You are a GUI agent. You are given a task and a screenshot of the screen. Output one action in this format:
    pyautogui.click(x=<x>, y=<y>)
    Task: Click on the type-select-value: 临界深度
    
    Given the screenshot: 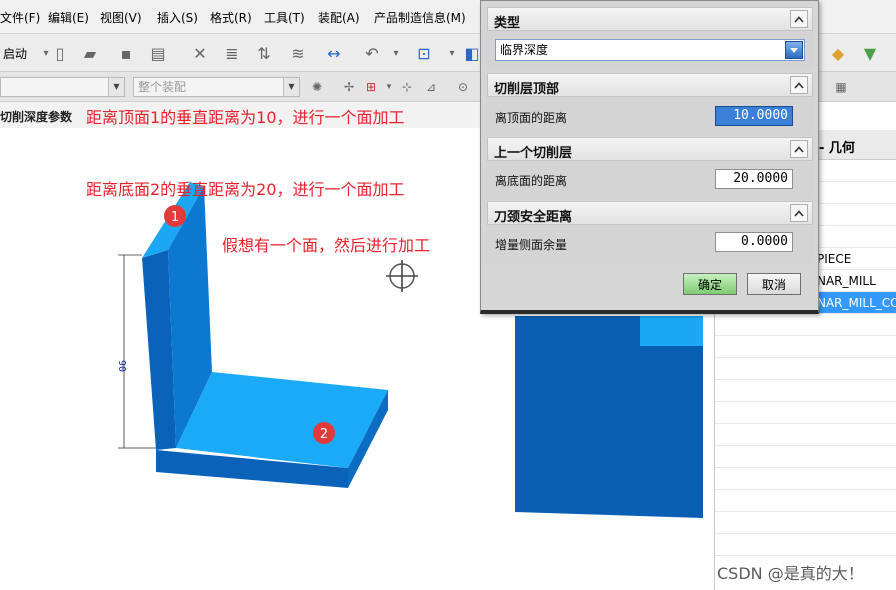 What is the action you would take?
    pyautogui.click(x=524, y=50)
    